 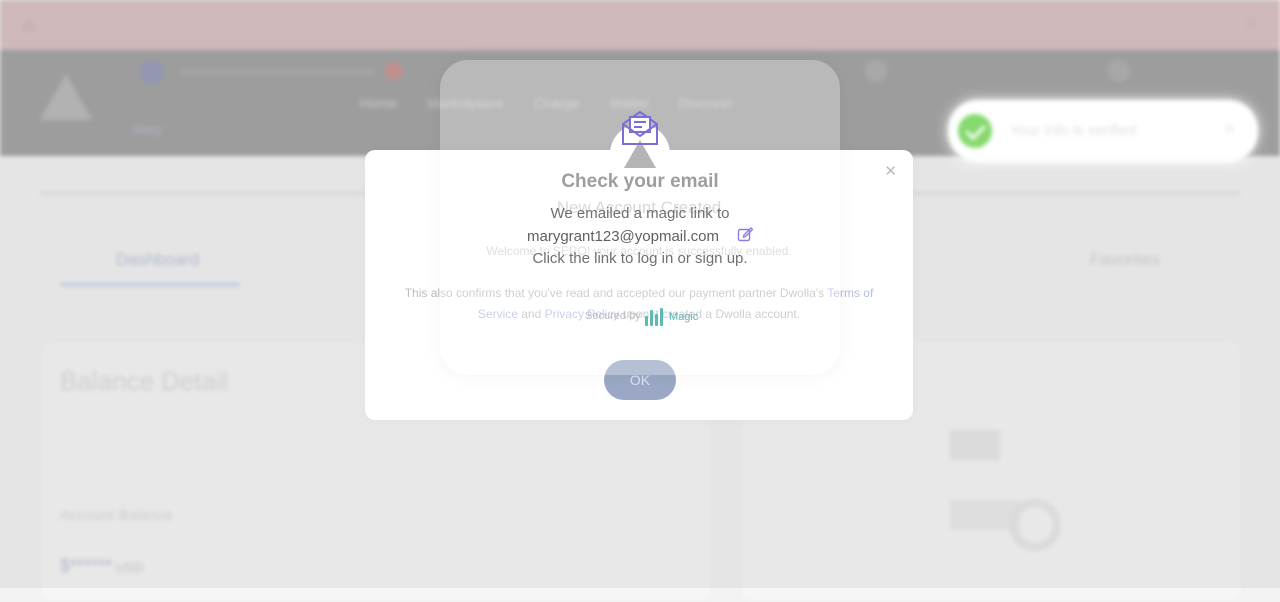 What do you see at coordinates (671, 317) in the screenshot?
I see `magic-brand: Magic` at bounding box center [671, 317].